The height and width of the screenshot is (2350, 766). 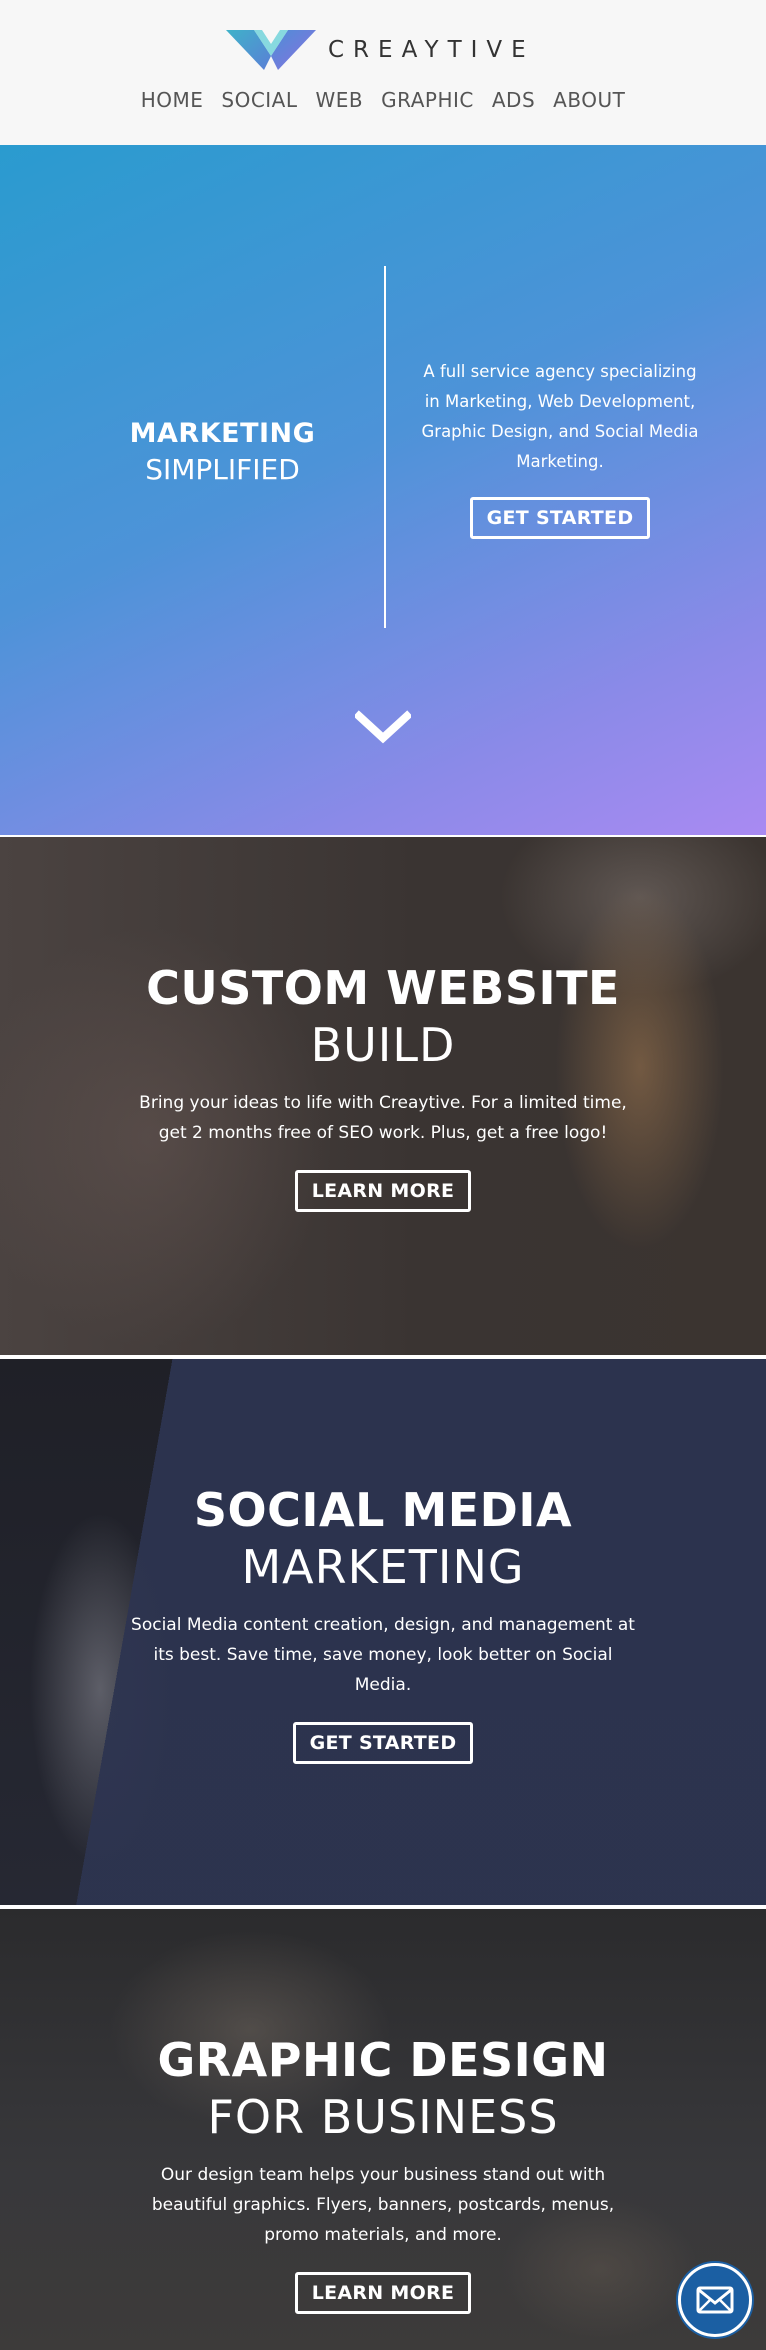 What do you see at coordinates (513, 100) in the screenshot?
I see `nav-ads: ADS` at bounding box center [513, 100].